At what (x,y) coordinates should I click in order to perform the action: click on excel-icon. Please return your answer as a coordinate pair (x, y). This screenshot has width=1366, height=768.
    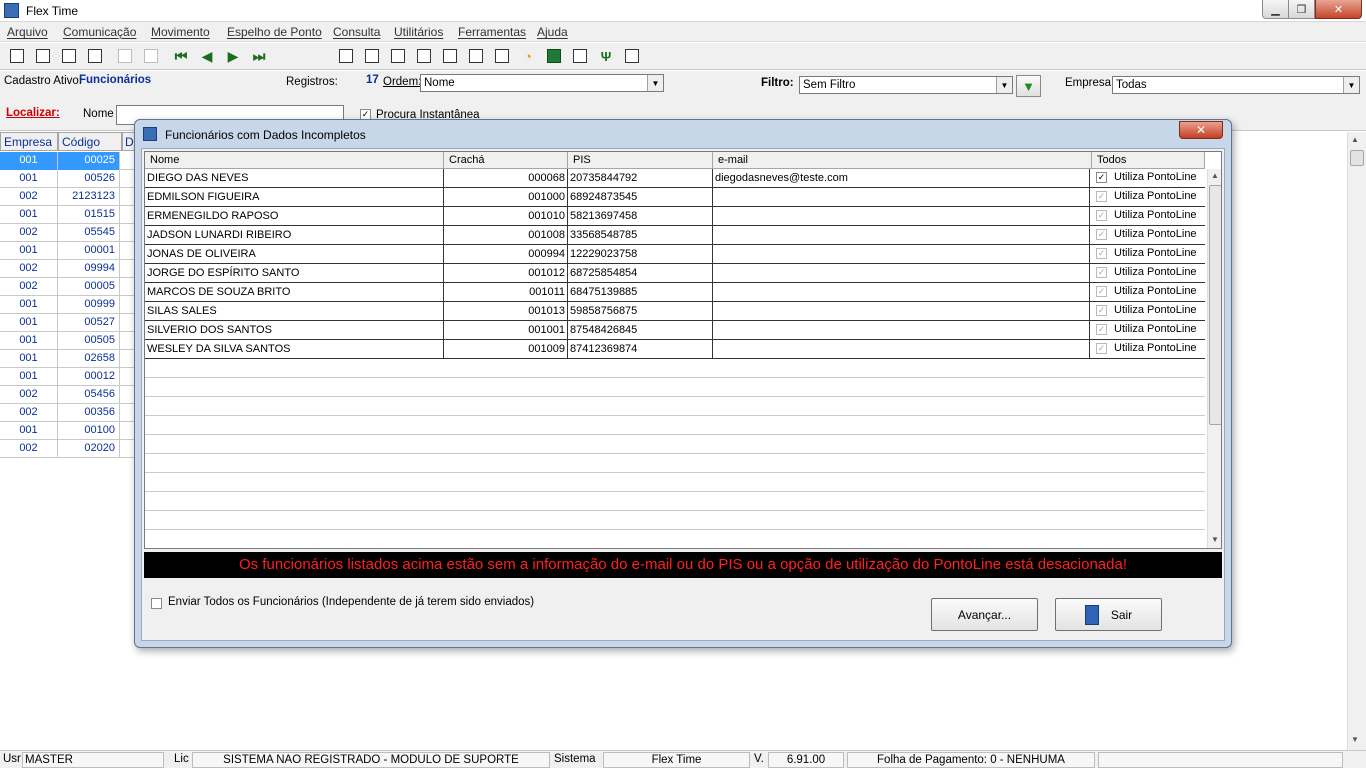
    Looking at the image, I should click on (554, 56).